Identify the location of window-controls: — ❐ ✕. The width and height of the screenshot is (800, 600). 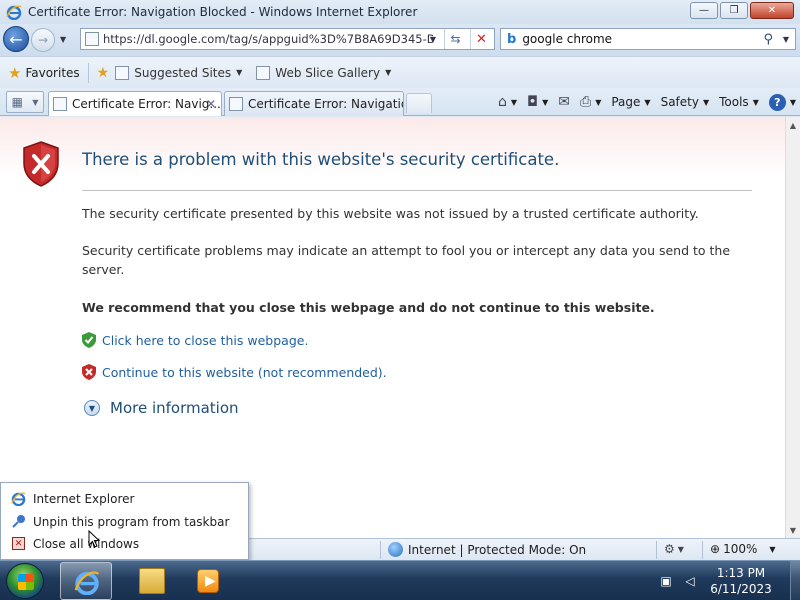
(742, 10).